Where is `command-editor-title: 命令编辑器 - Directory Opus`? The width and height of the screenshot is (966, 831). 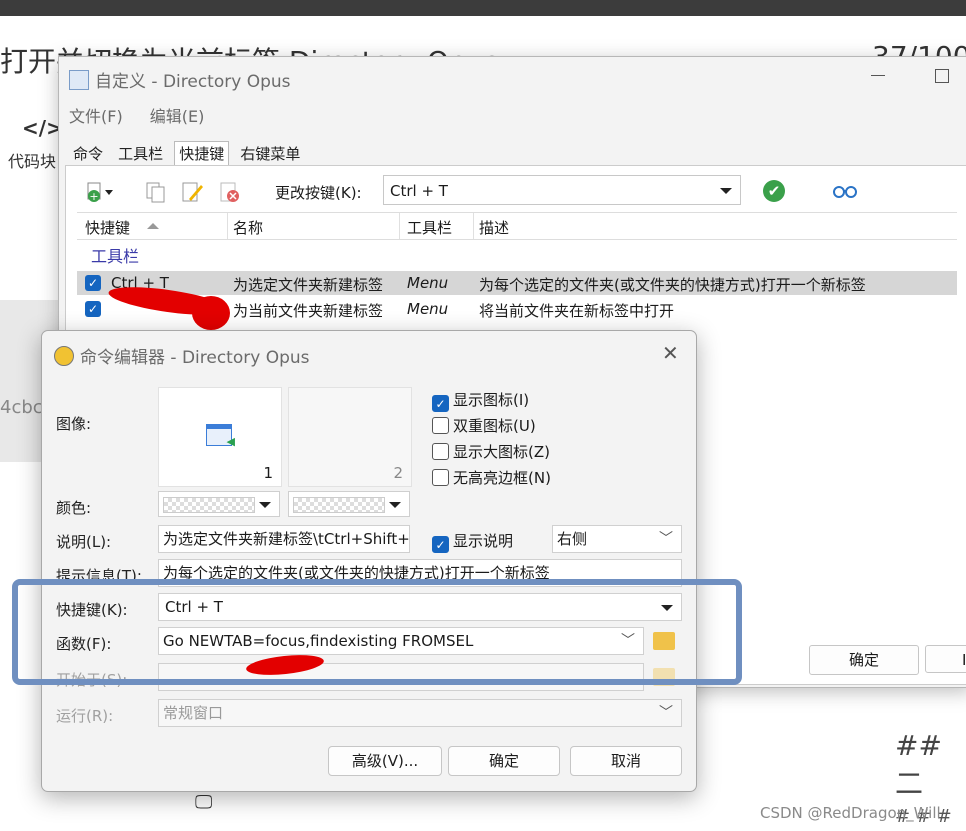 command-editor-title: 命令编辑器 - Directory Opus is located at coordinates (182, 355).